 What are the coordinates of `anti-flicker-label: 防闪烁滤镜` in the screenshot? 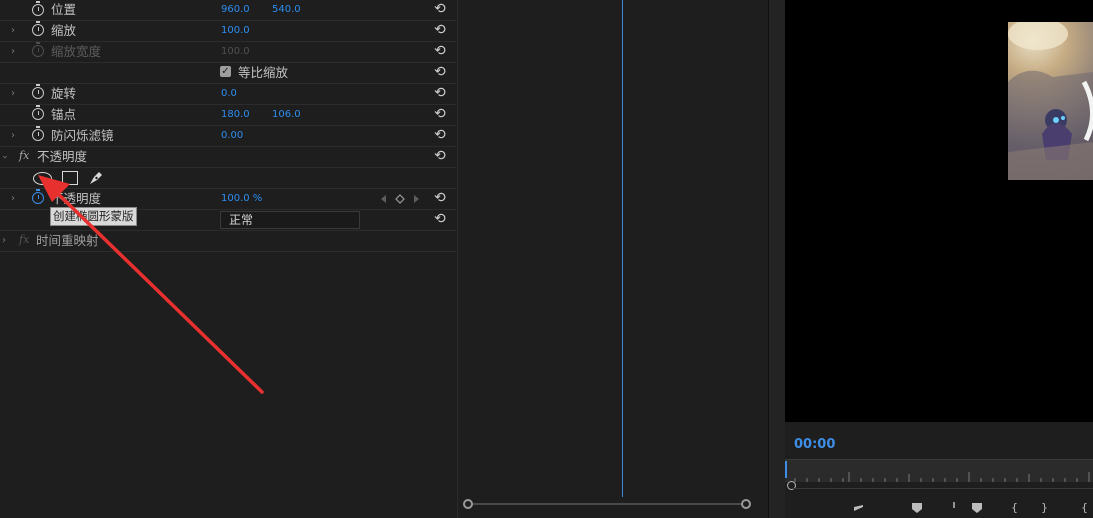 It's located at (82, 135).